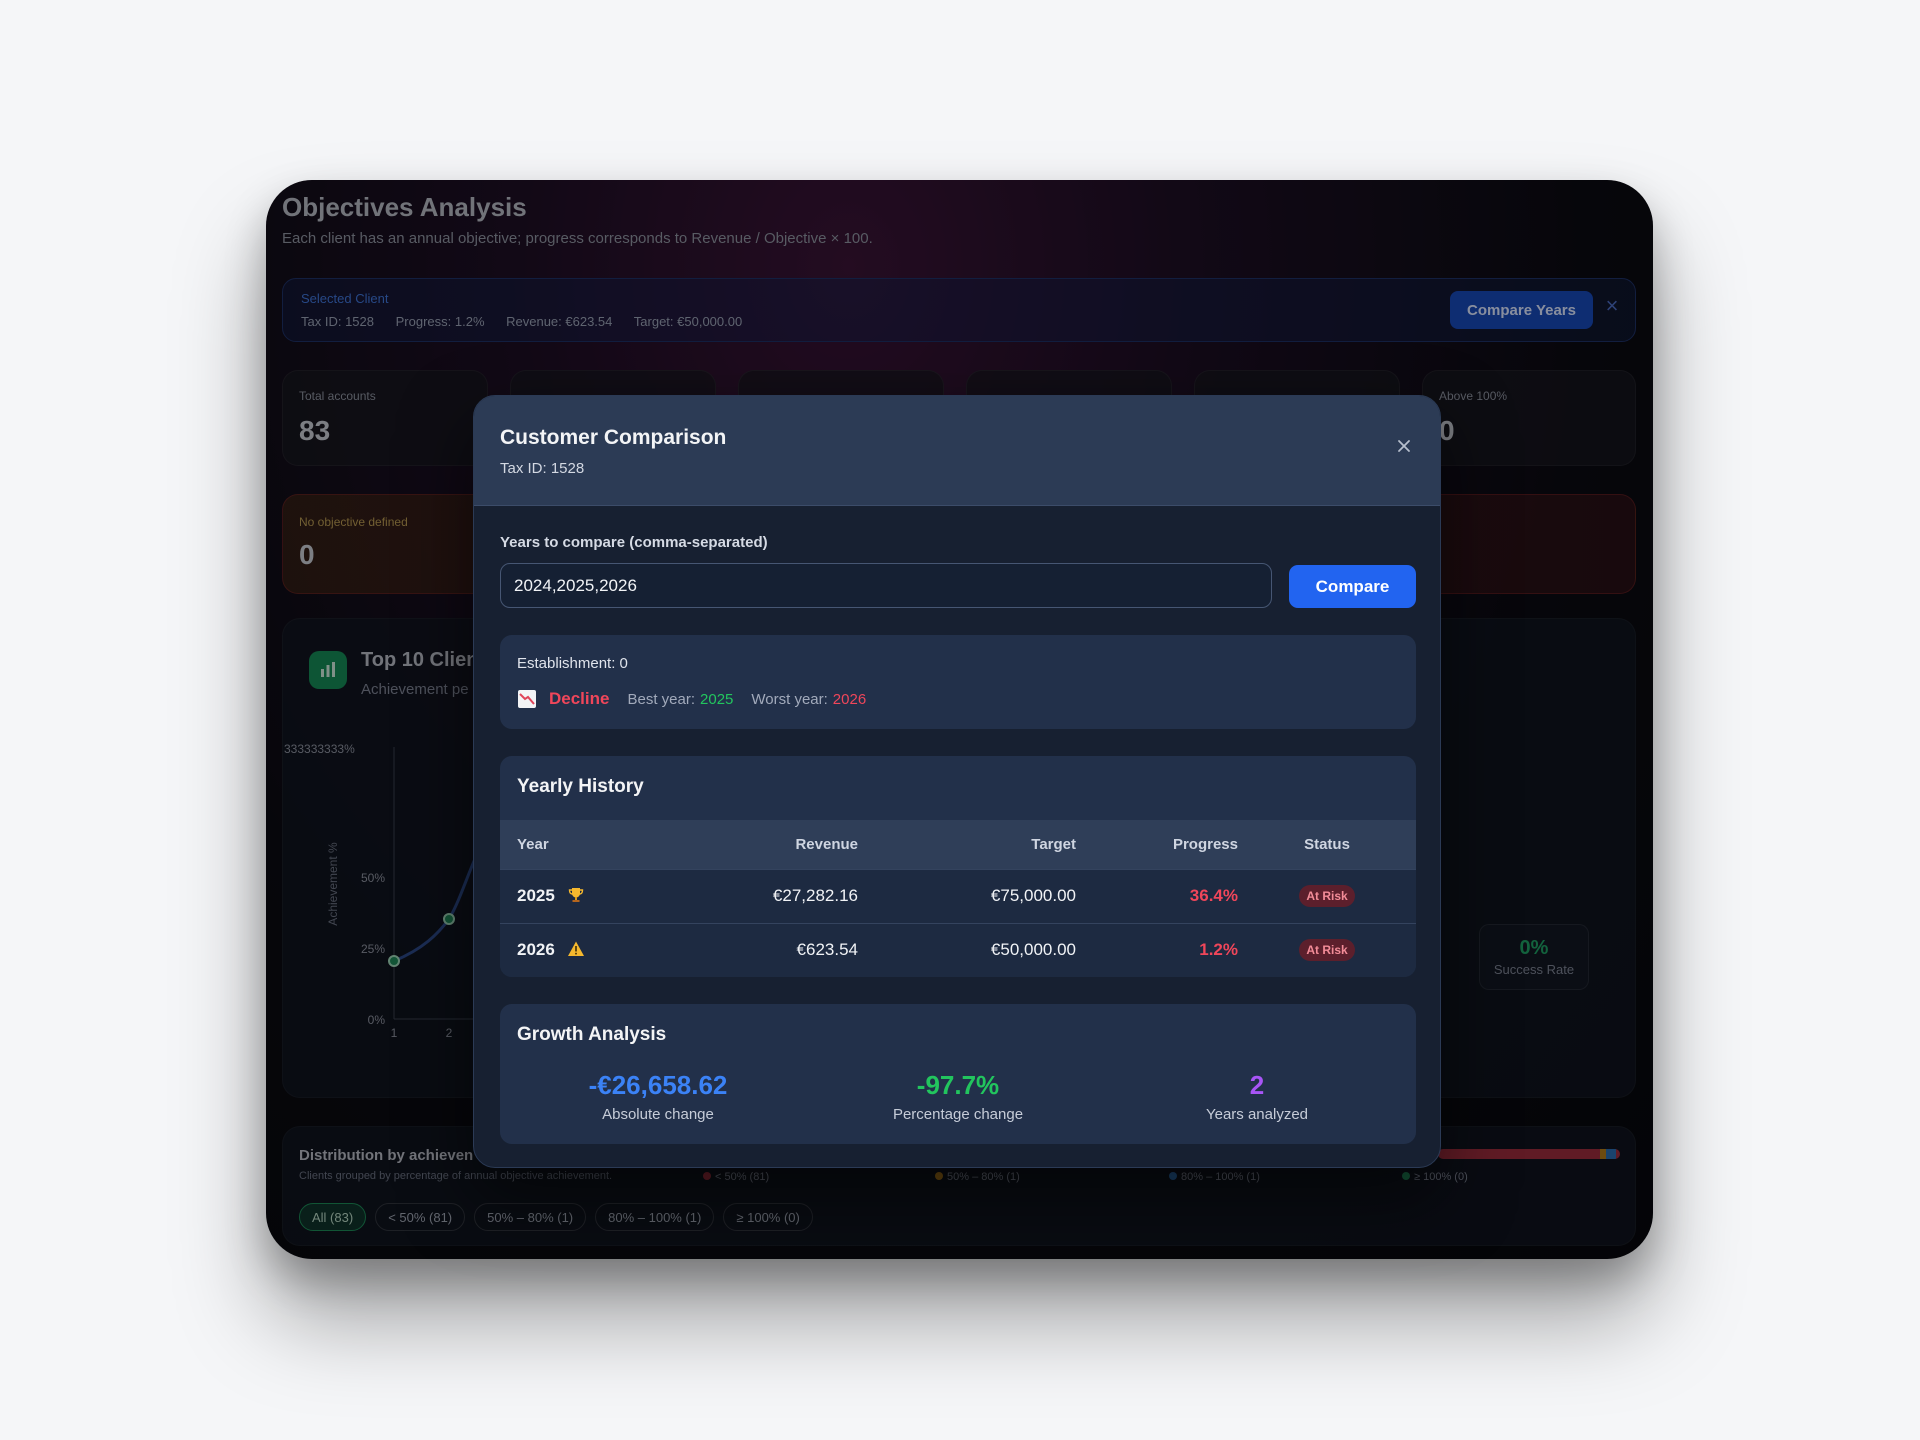 The height and width of the screenshot is (1440, 1920). What do you see at coordinates (967, 895) in the screenshot?
I see `cell-target: €75,000.00` at bounding box center [967, 895].